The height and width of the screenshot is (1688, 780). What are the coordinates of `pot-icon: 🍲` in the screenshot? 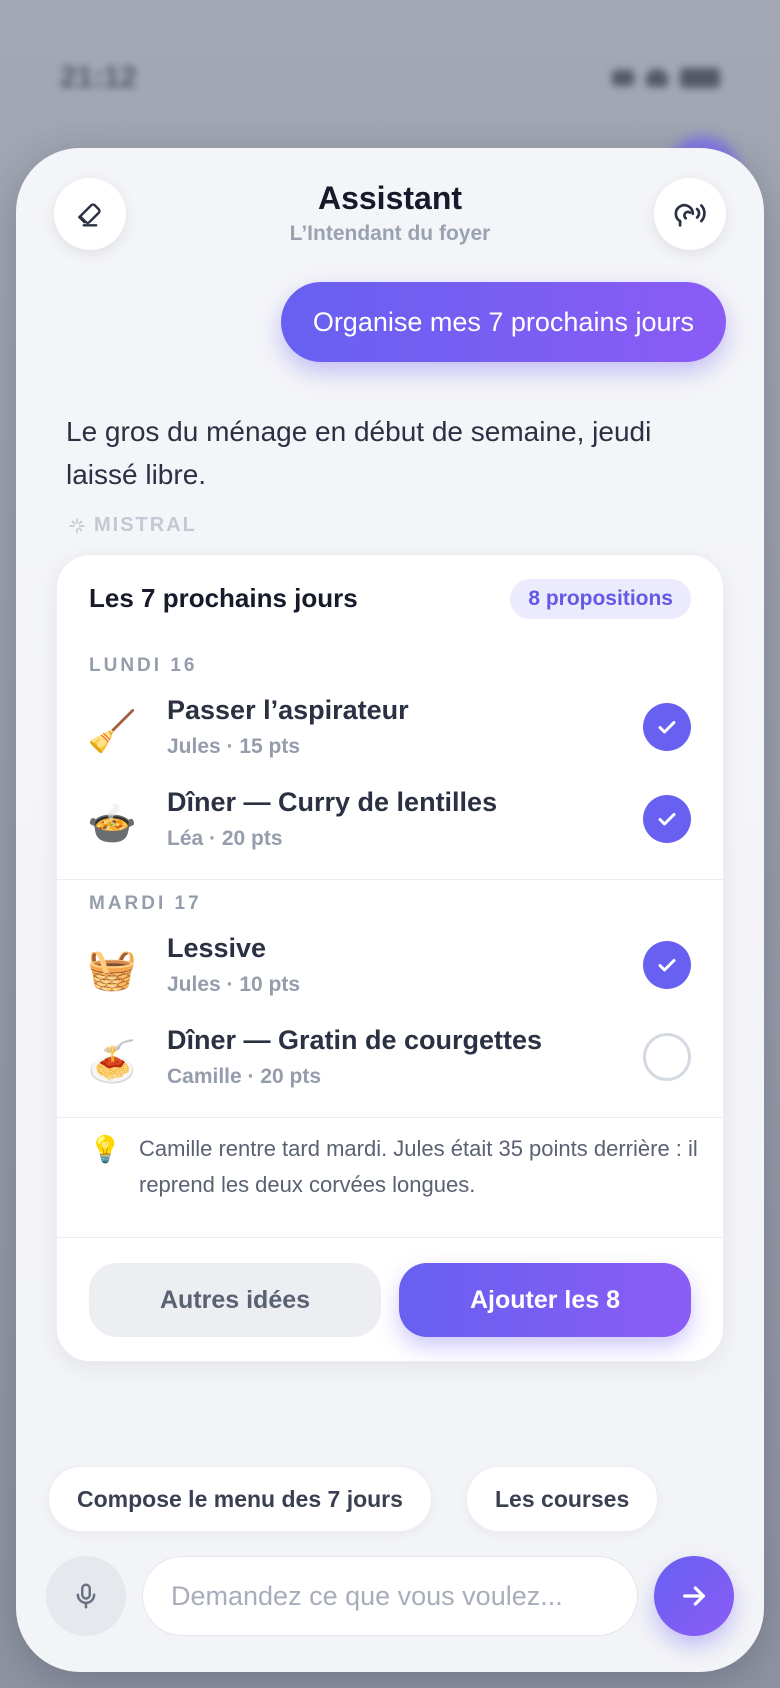 It's located at (112, 824).